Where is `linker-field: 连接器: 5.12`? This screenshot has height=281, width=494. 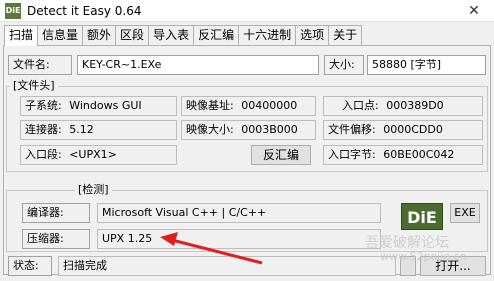 linker-field: 连接器: 5.12 is located at coordinates (98, 130).